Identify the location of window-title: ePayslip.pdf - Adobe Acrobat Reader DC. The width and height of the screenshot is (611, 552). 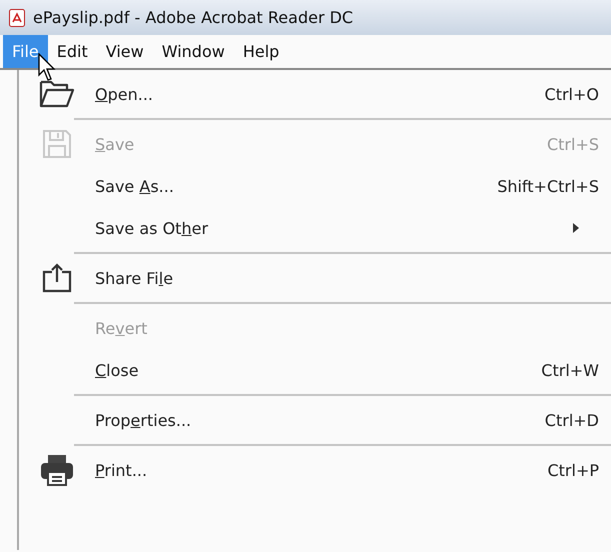
(193, 17).